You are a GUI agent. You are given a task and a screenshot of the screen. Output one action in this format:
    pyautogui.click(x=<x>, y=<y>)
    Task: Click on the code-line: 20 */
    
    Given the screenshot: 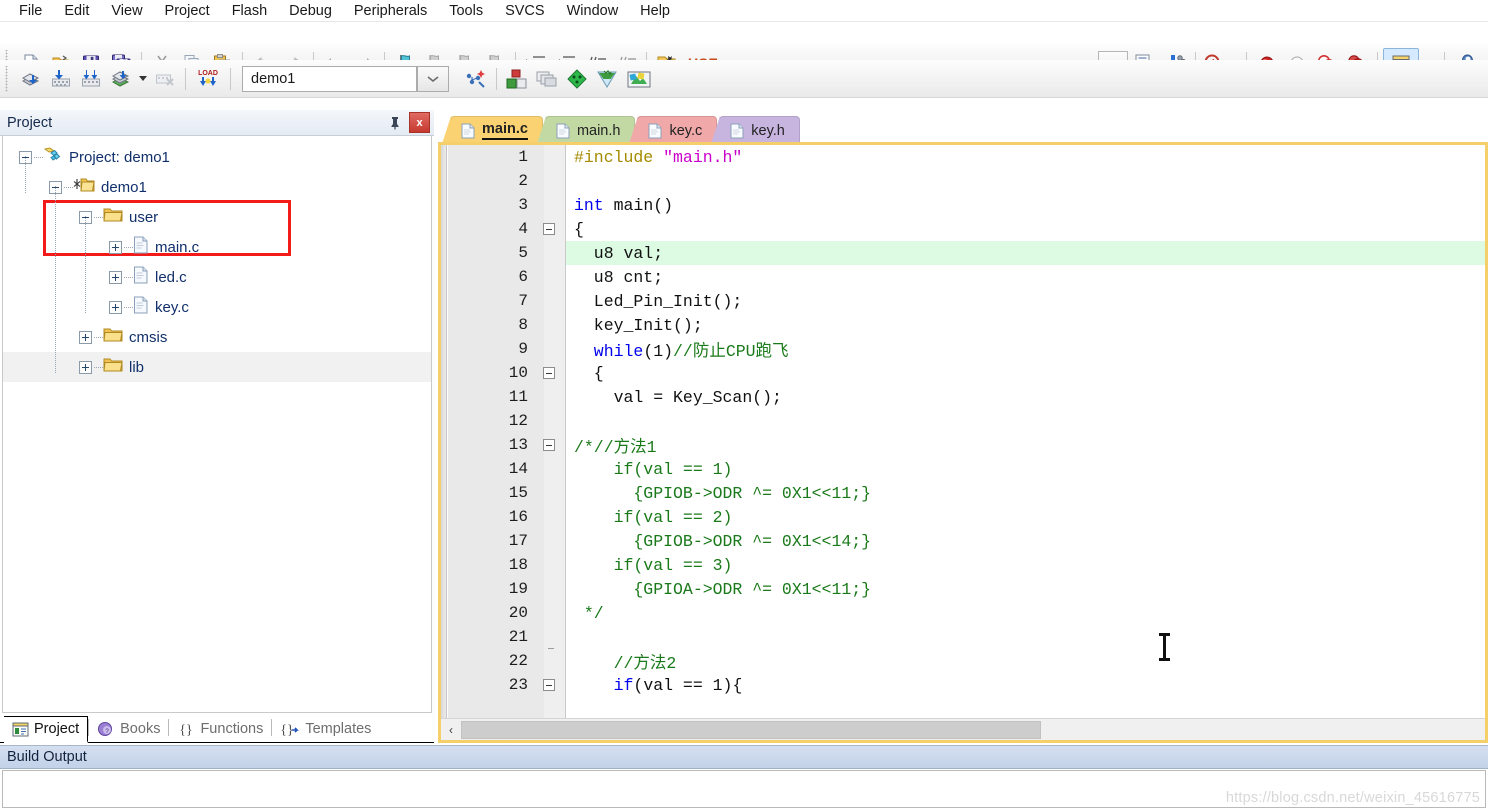 What is the action you would take?
    pyautogui.click(x=963, y=613)
    